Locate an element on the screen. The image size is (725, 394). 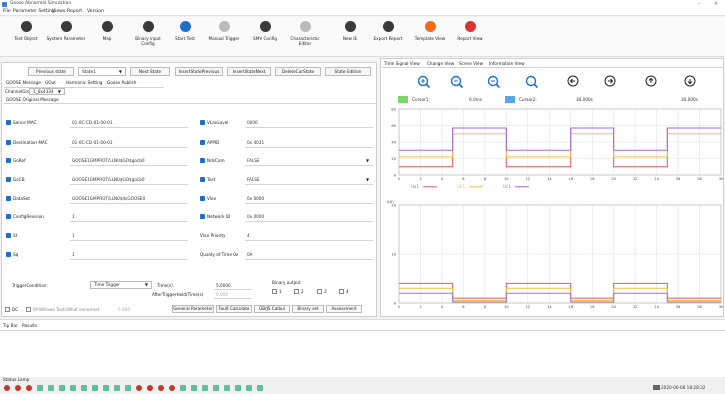
pan-down-icon is located at coordinates (690, 81).